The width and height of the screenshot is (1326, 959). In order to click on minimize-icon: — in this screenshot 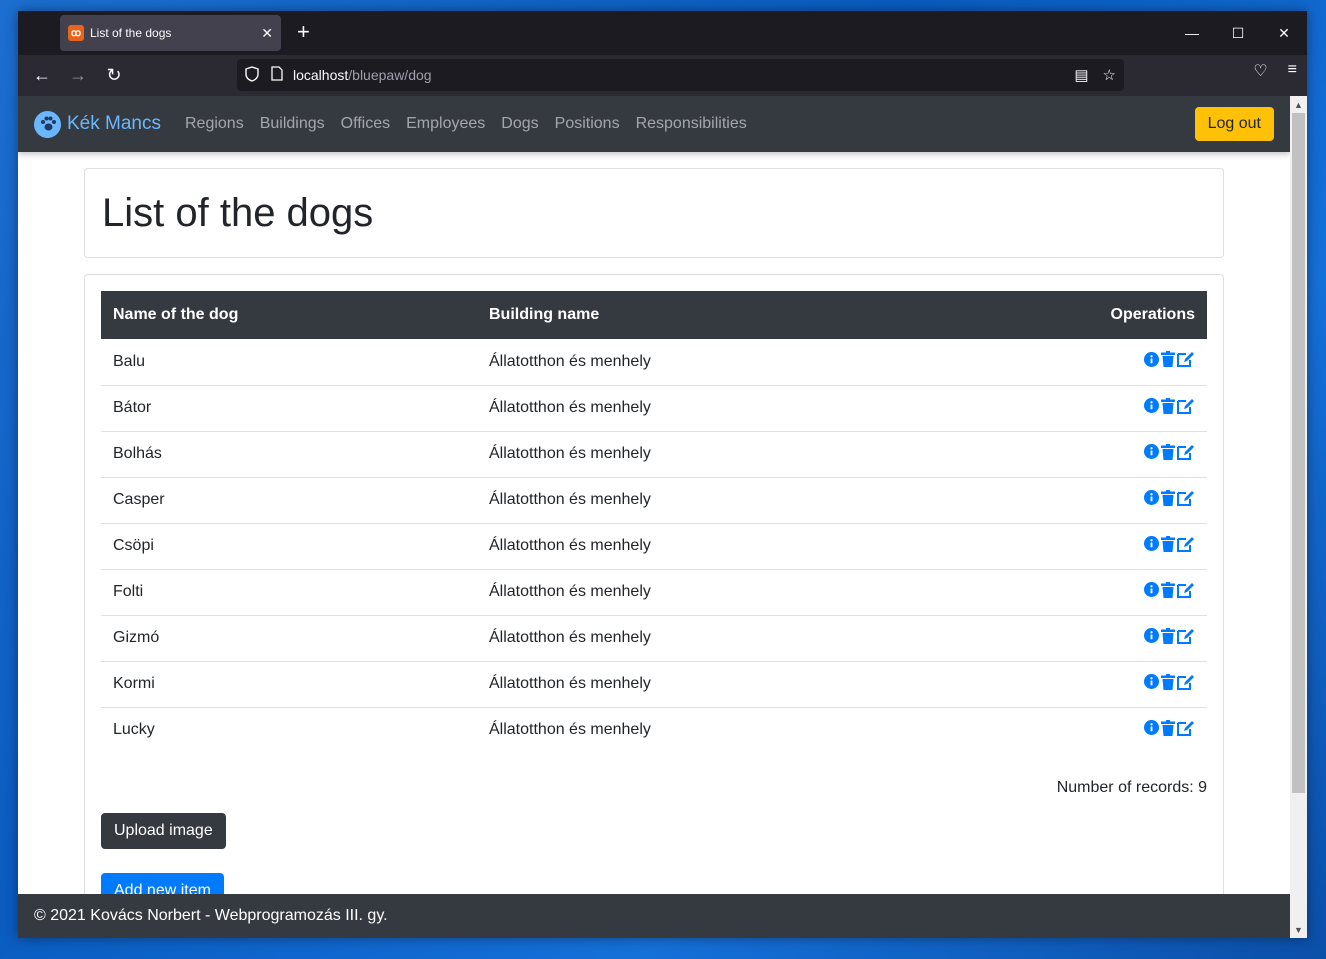, I will do `click(1192, 33)`.